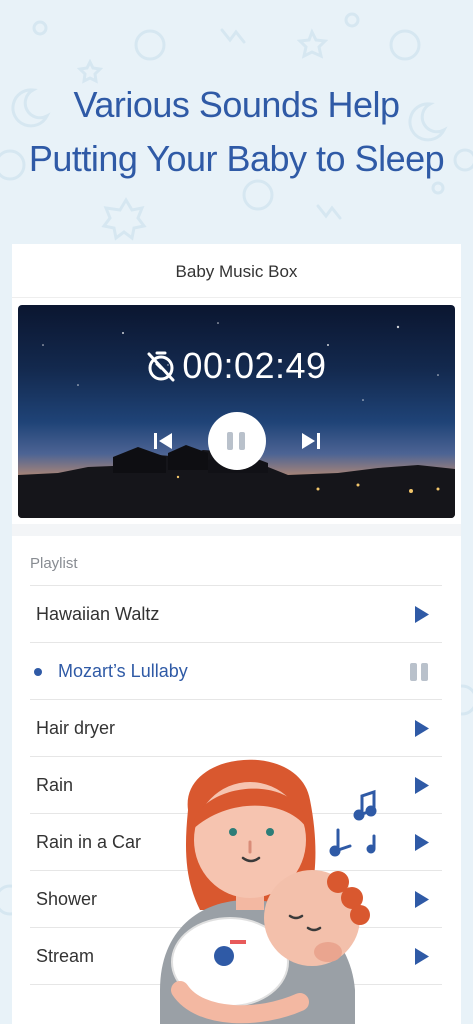  Describe the element at coordinates (98, 614) in the screenshot. I see `list-item-label: Hawaiian Waltz` at that location.